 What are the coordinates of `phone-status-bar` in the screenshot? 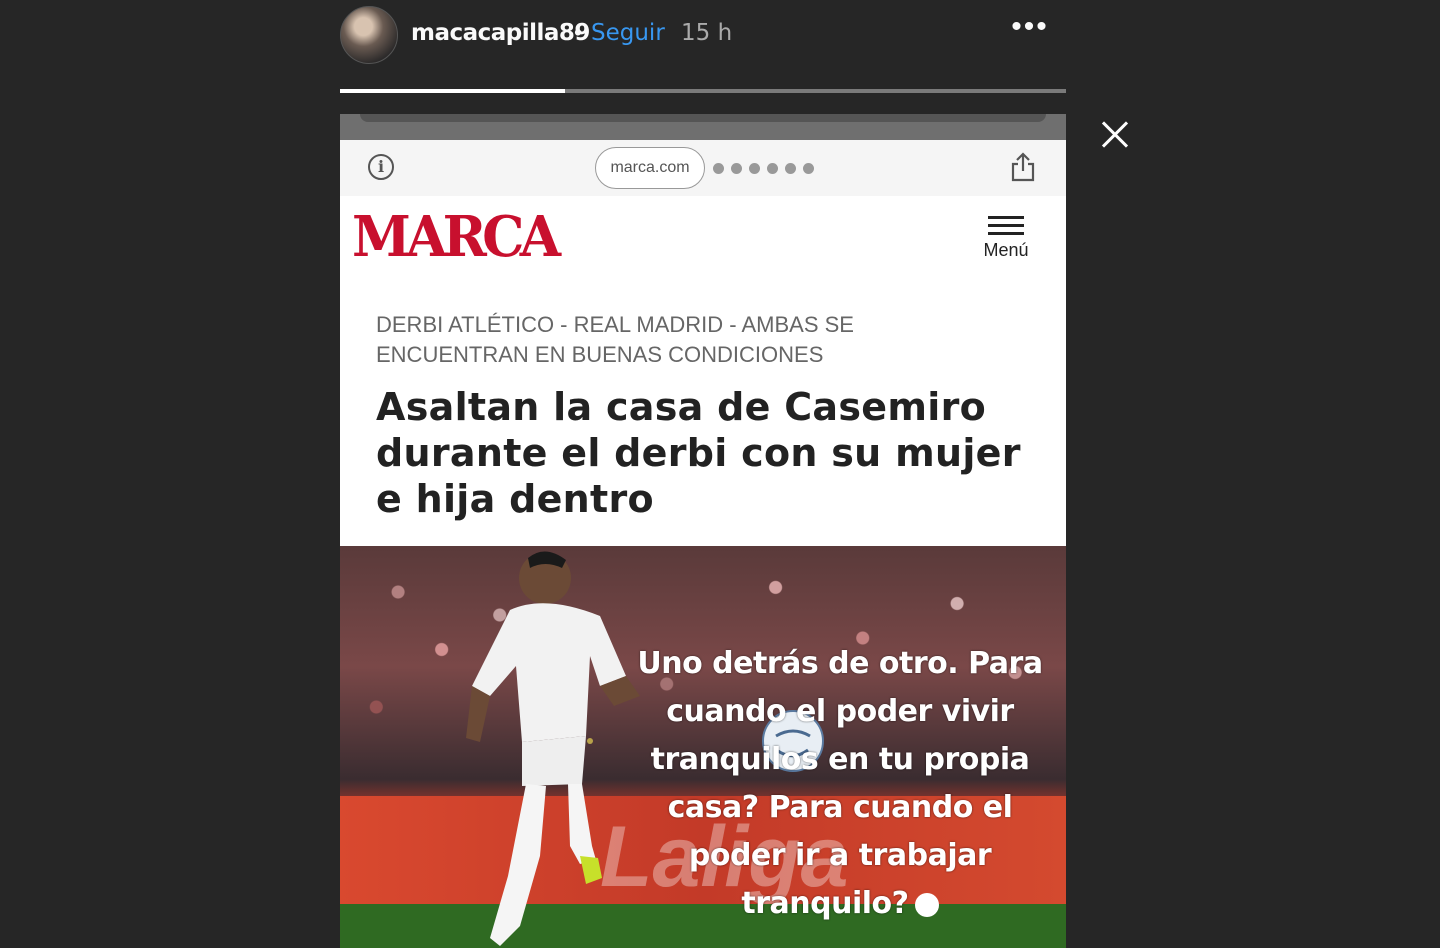 It's located at (703, 127).